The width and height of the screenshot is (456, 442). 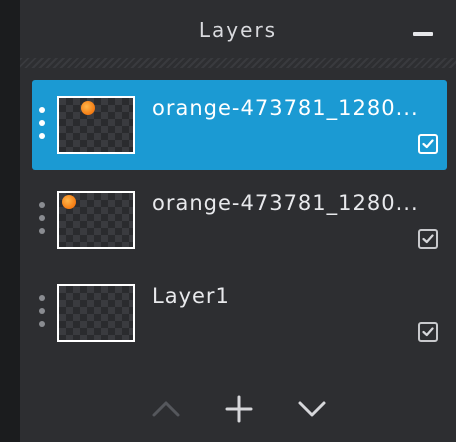 I want to click on layers-footer, so click(x=238, y=410).